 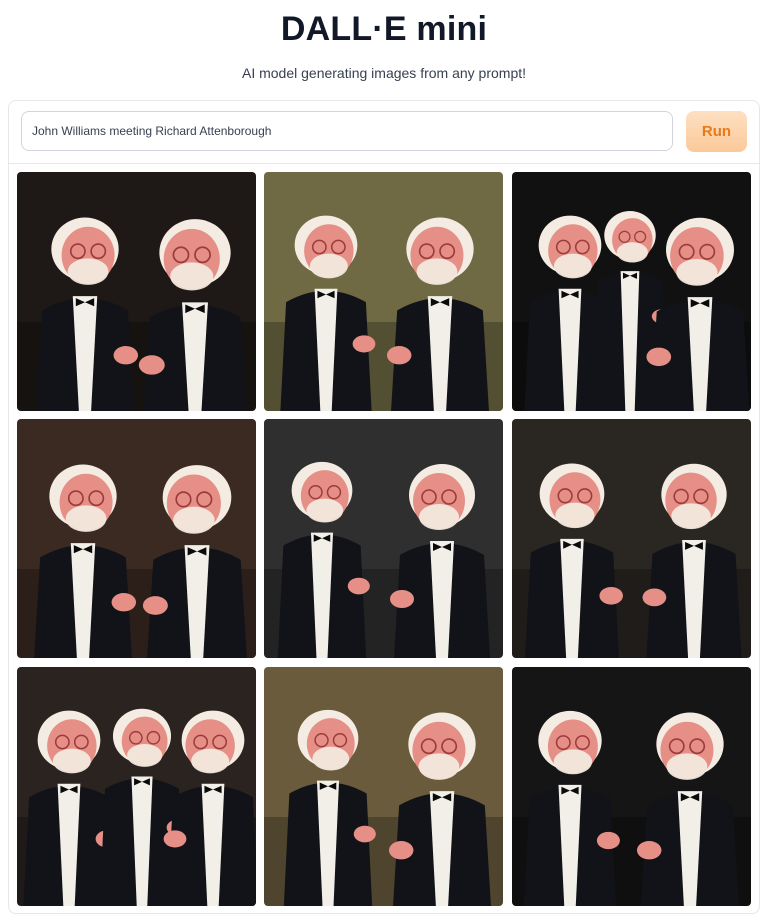 I want to click on page-title: DALL·E mini, so click(x=384, y=29).